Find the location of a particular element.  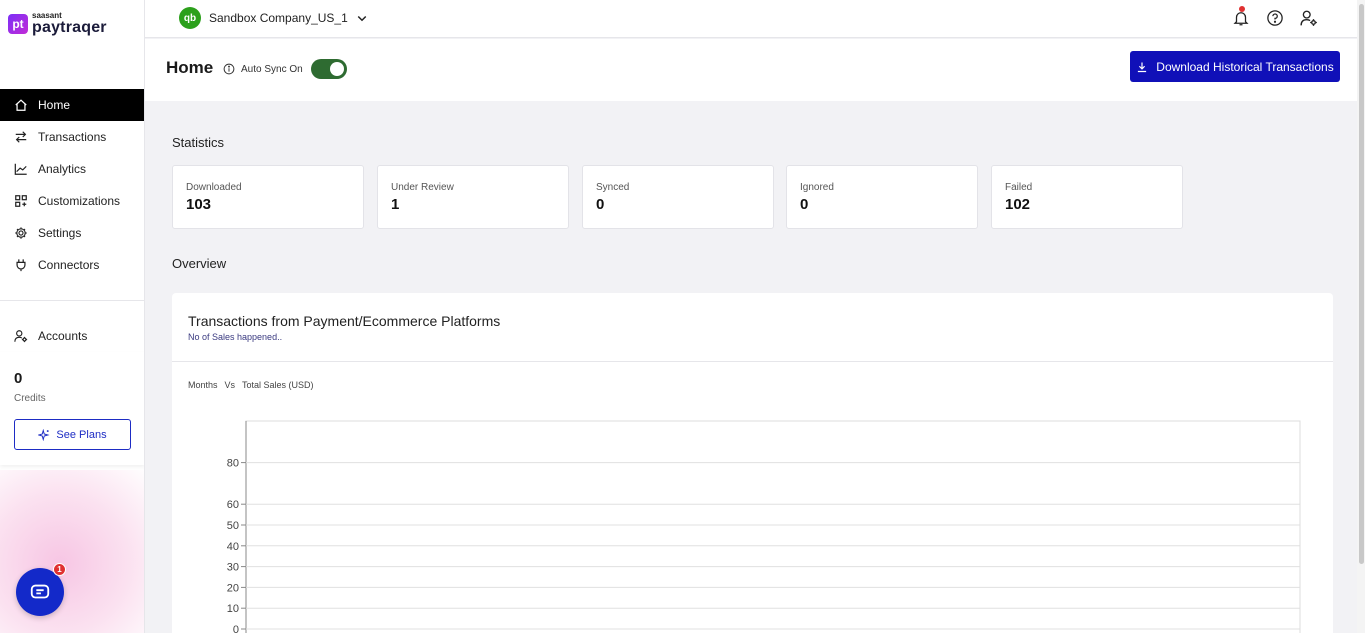

stat-card-ignored: Ignored 0 is located at coordinates (882, 197).